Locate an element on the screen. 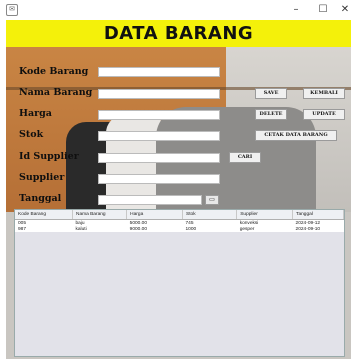 Image resolution: width=357 pixels, height=364 pixels. table-cell: 2024-09-10 is located at coordinates (318, 229).